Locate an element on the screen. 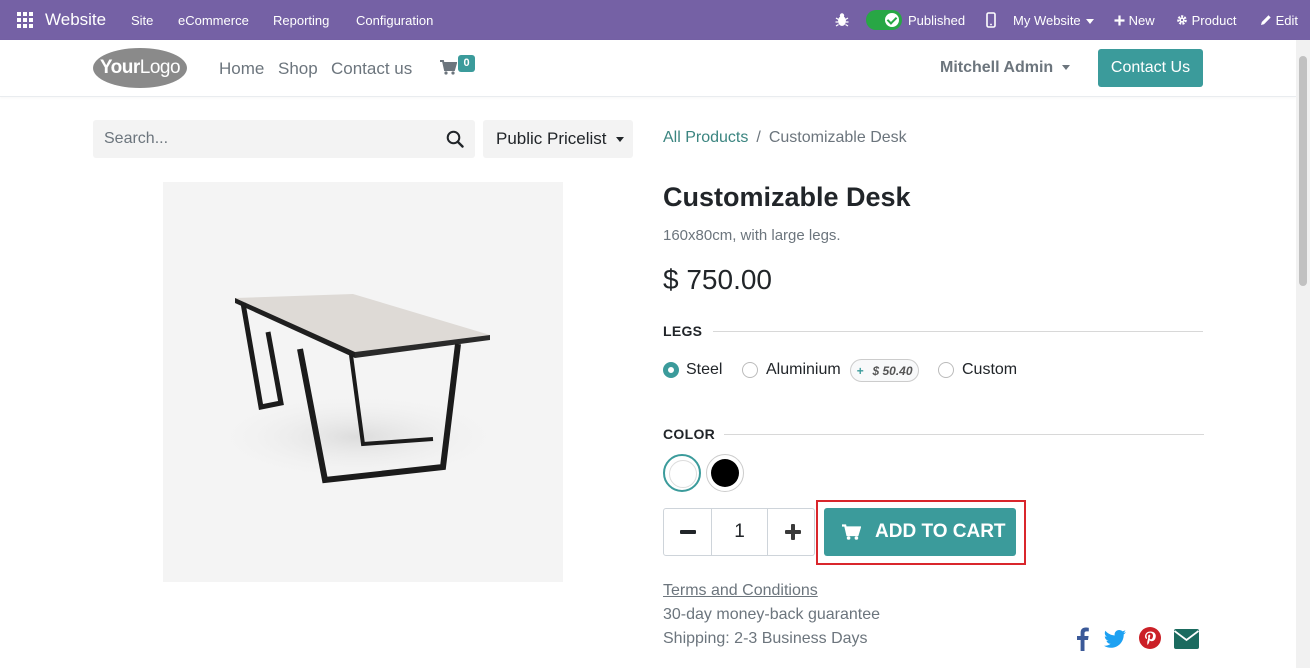 The width and height of the screenshot is (1310, 668). quantity-stepper is located at coordinates (739, 532).